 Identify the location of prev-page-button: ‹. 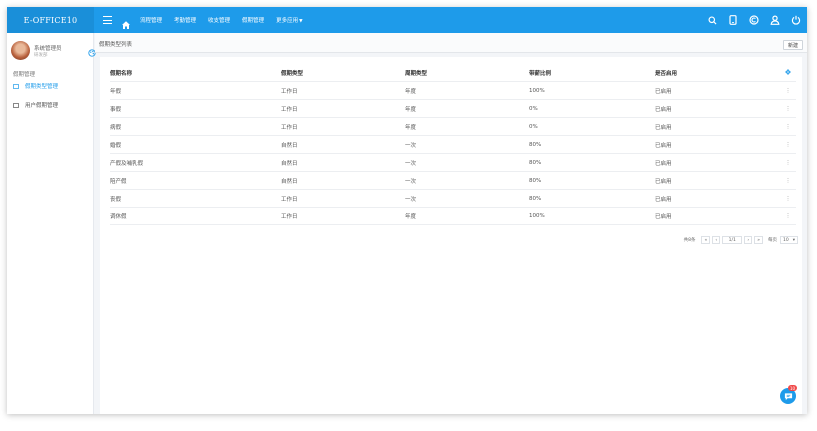
(716, 240).